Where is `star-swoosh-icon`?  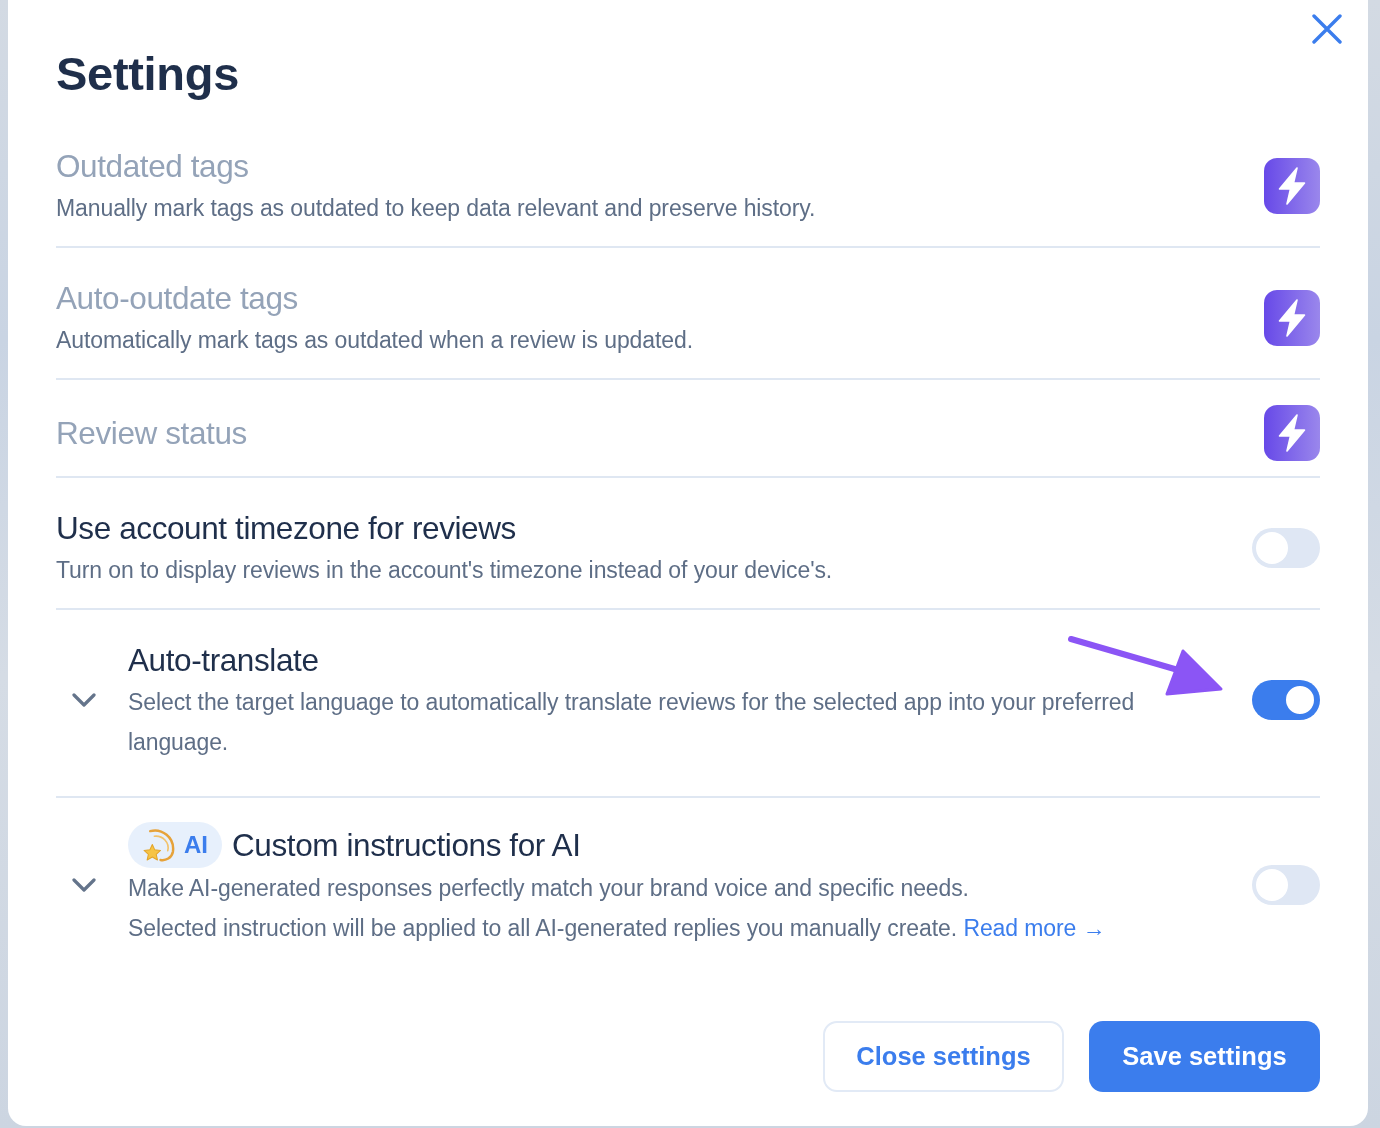
star-swoosh-icon is located at coordinates (159, 845).